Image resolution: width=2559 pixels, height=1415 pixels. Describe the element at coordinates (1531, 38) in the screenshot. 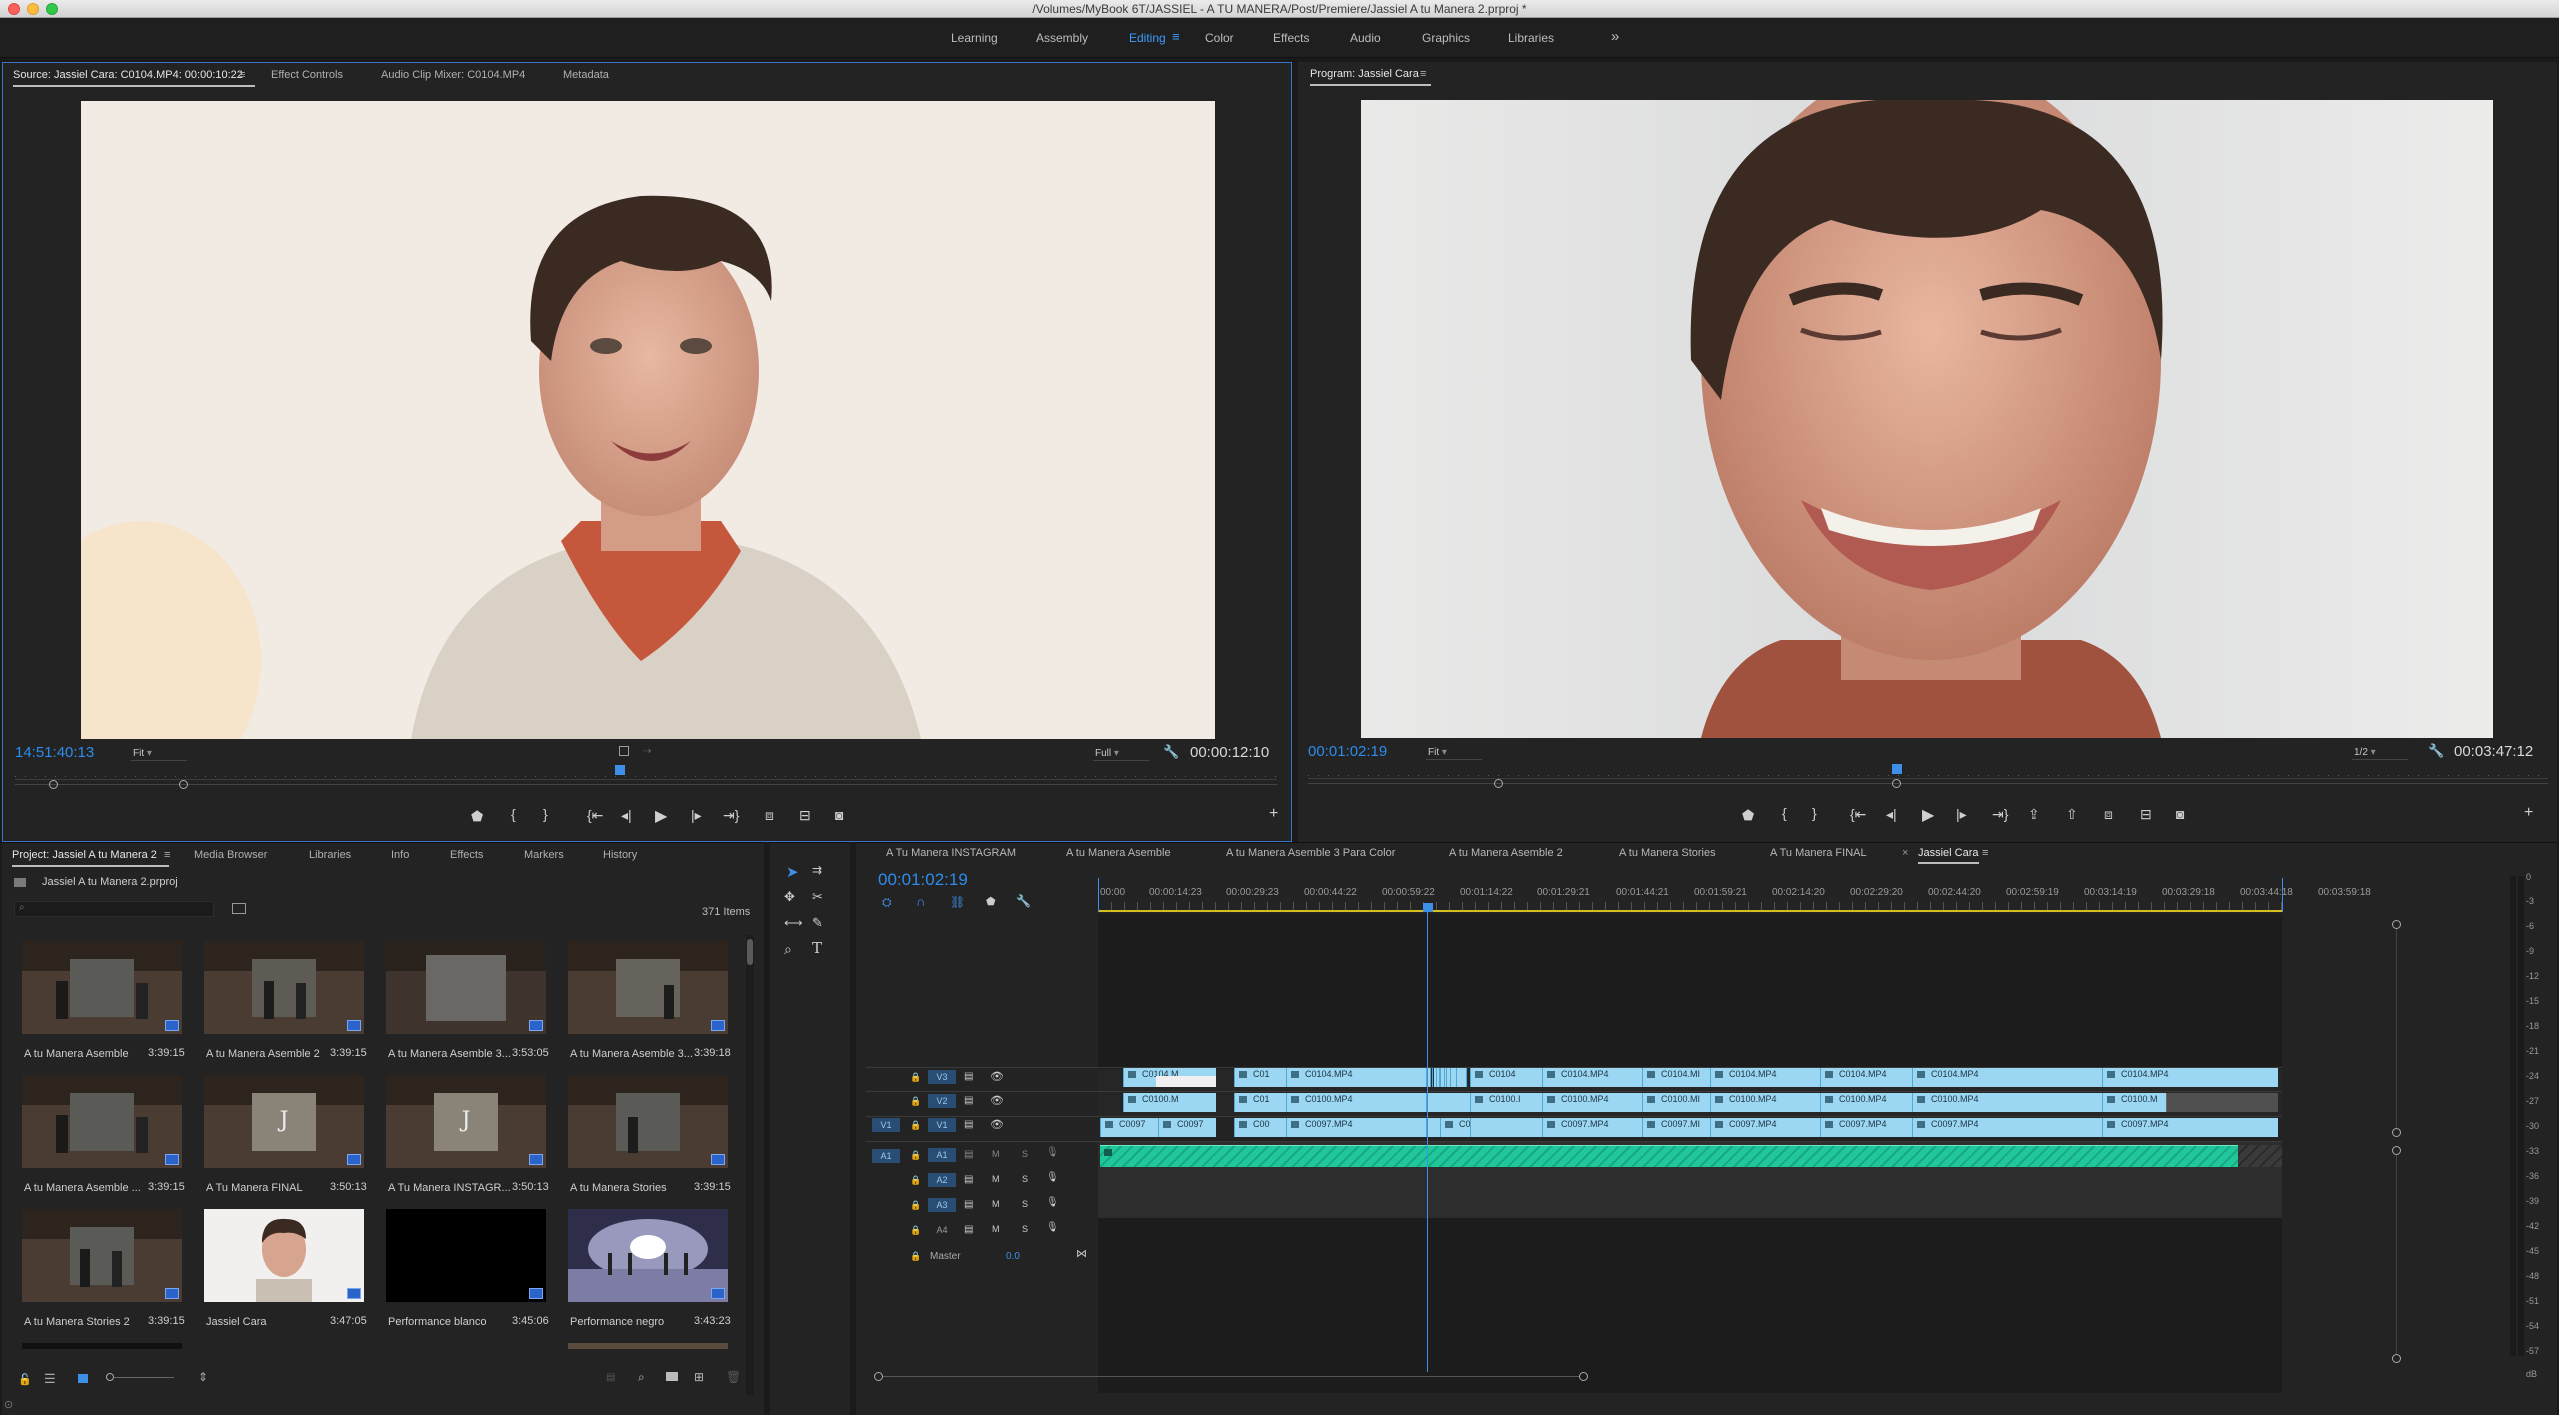

I see `workspace-libraries: Libraries` at that location.